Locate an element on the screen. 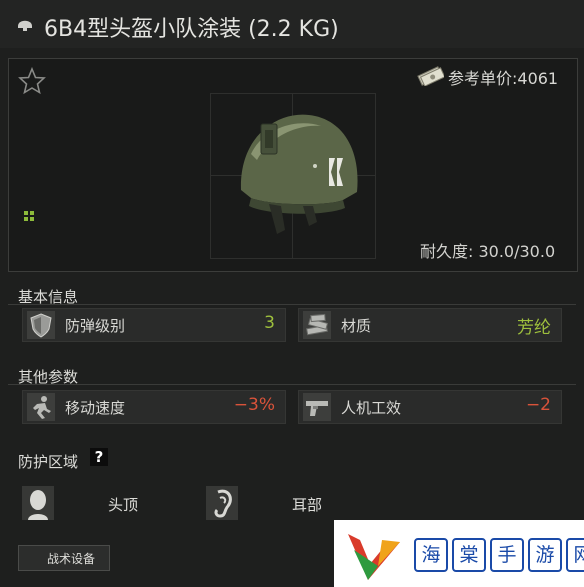  stat-value: 3 is located at coordinates (269, 323).